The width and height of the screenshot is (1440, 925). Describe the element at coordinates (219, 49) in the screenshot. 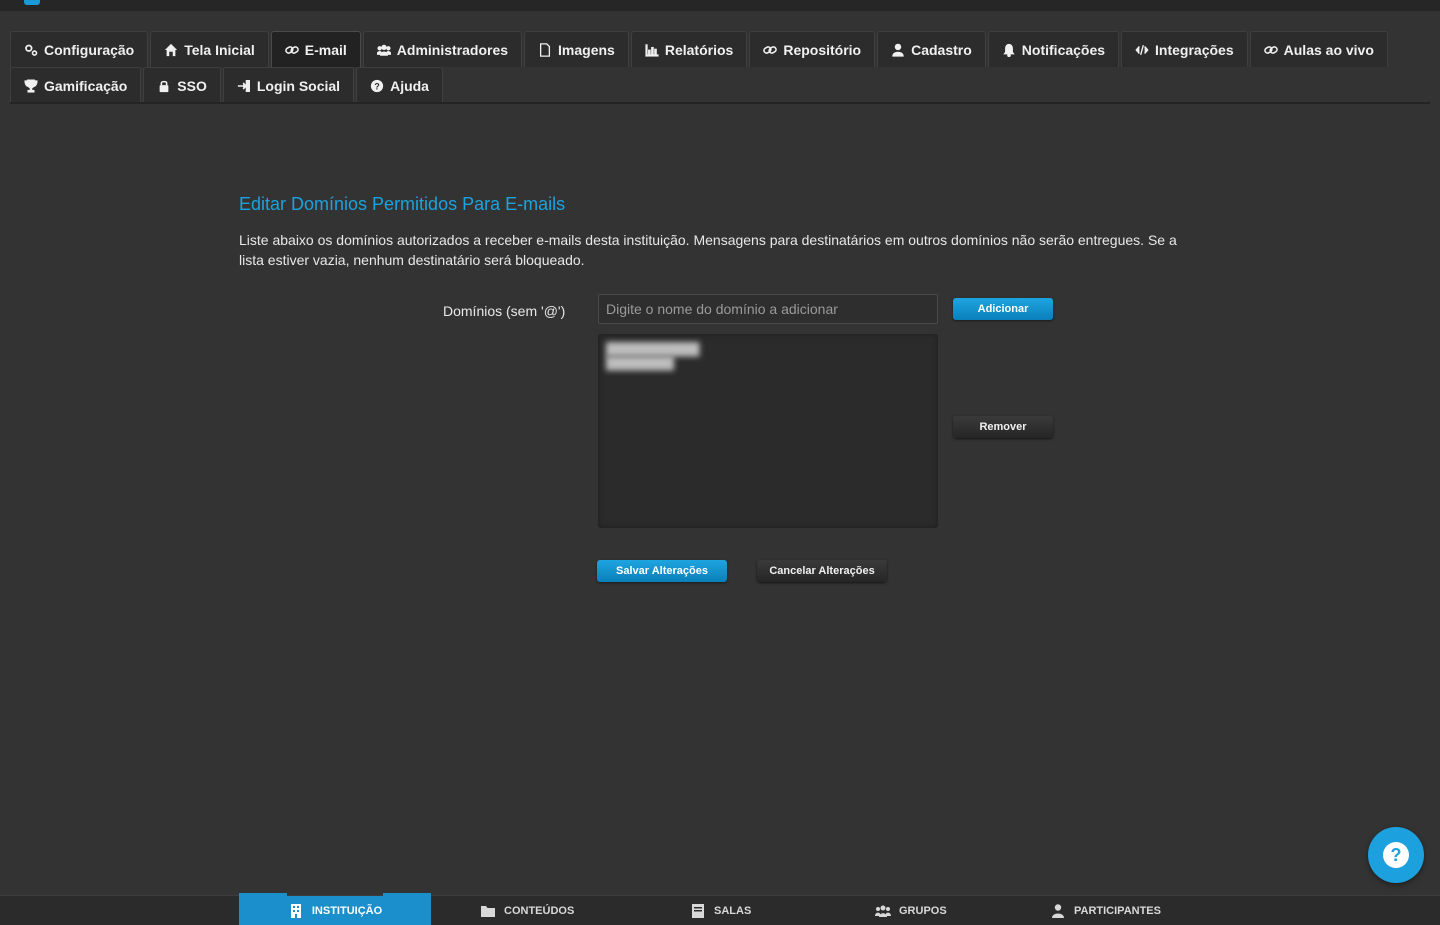

I see `tab-label: Tela Inicial` at that location.